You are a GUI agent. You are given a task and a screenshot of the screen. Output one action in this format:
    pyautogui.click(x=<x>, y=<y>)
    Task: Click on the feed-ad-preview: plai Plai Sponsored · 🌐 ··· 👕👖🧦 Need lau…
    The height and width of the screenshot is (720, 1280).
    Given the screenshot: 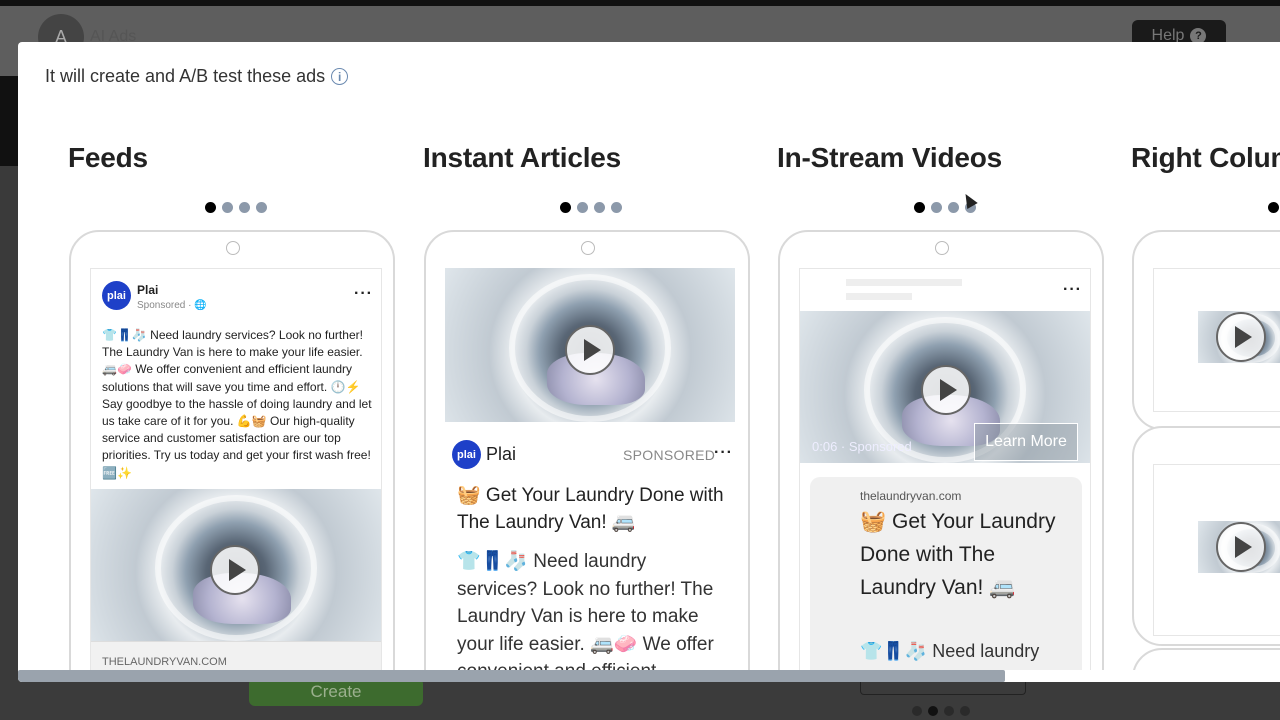 What is the action you would take?
    pyautogui.click(x=236, y=475)
    